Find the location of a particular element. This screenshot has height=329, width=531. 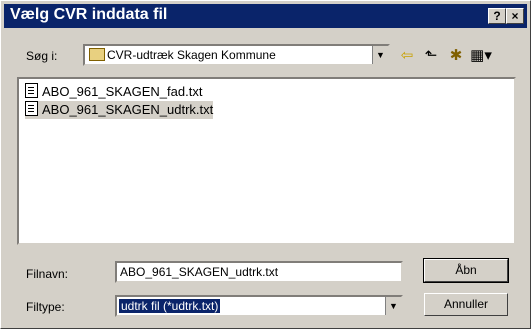

filetype-label: Filtype: is located at coordinates (45, 307).